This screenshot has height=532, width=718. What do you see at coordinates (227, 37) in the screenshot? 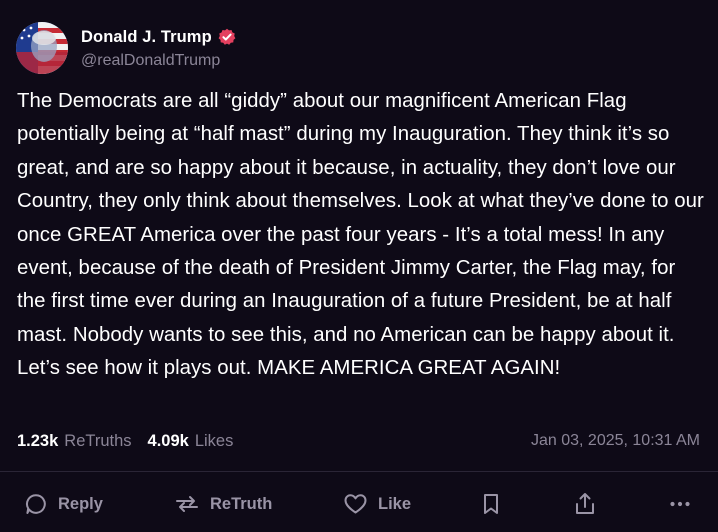
I see `verified-badge-icon` at bounding box center [227, 37].